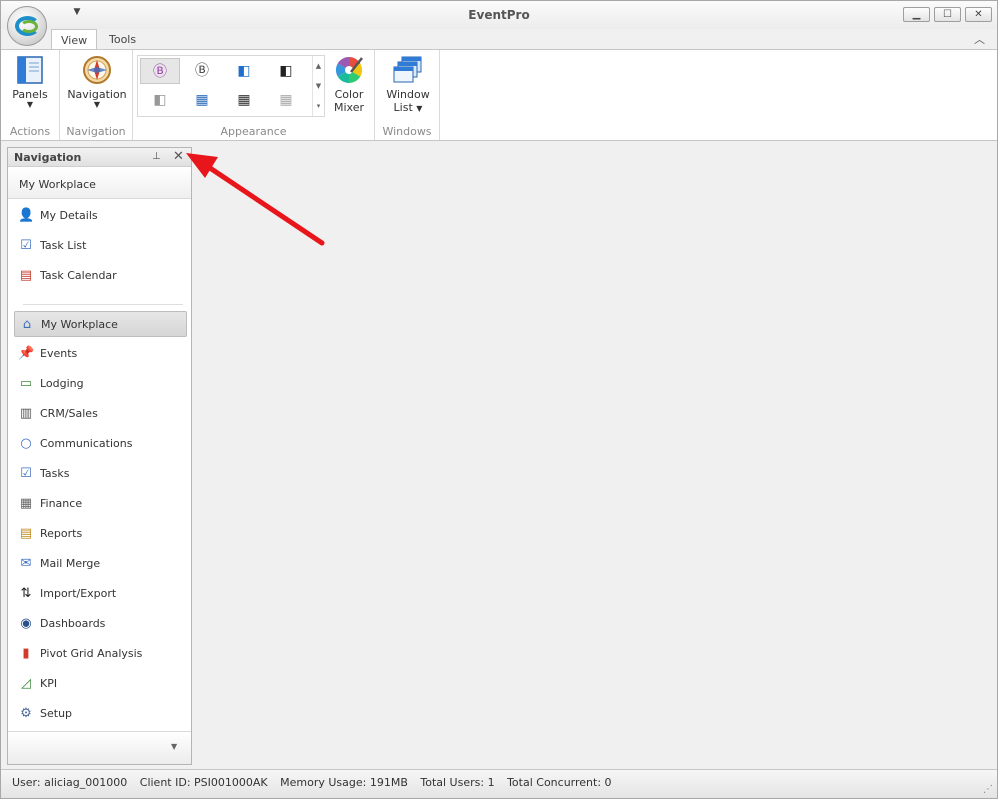 This screenshot has height=799, width=998. What do you see at coordinates (160, 71) in the screenshot?
I see `skin-bezier-purple-icon: Ⓑ` at bounding box center [160, 71].